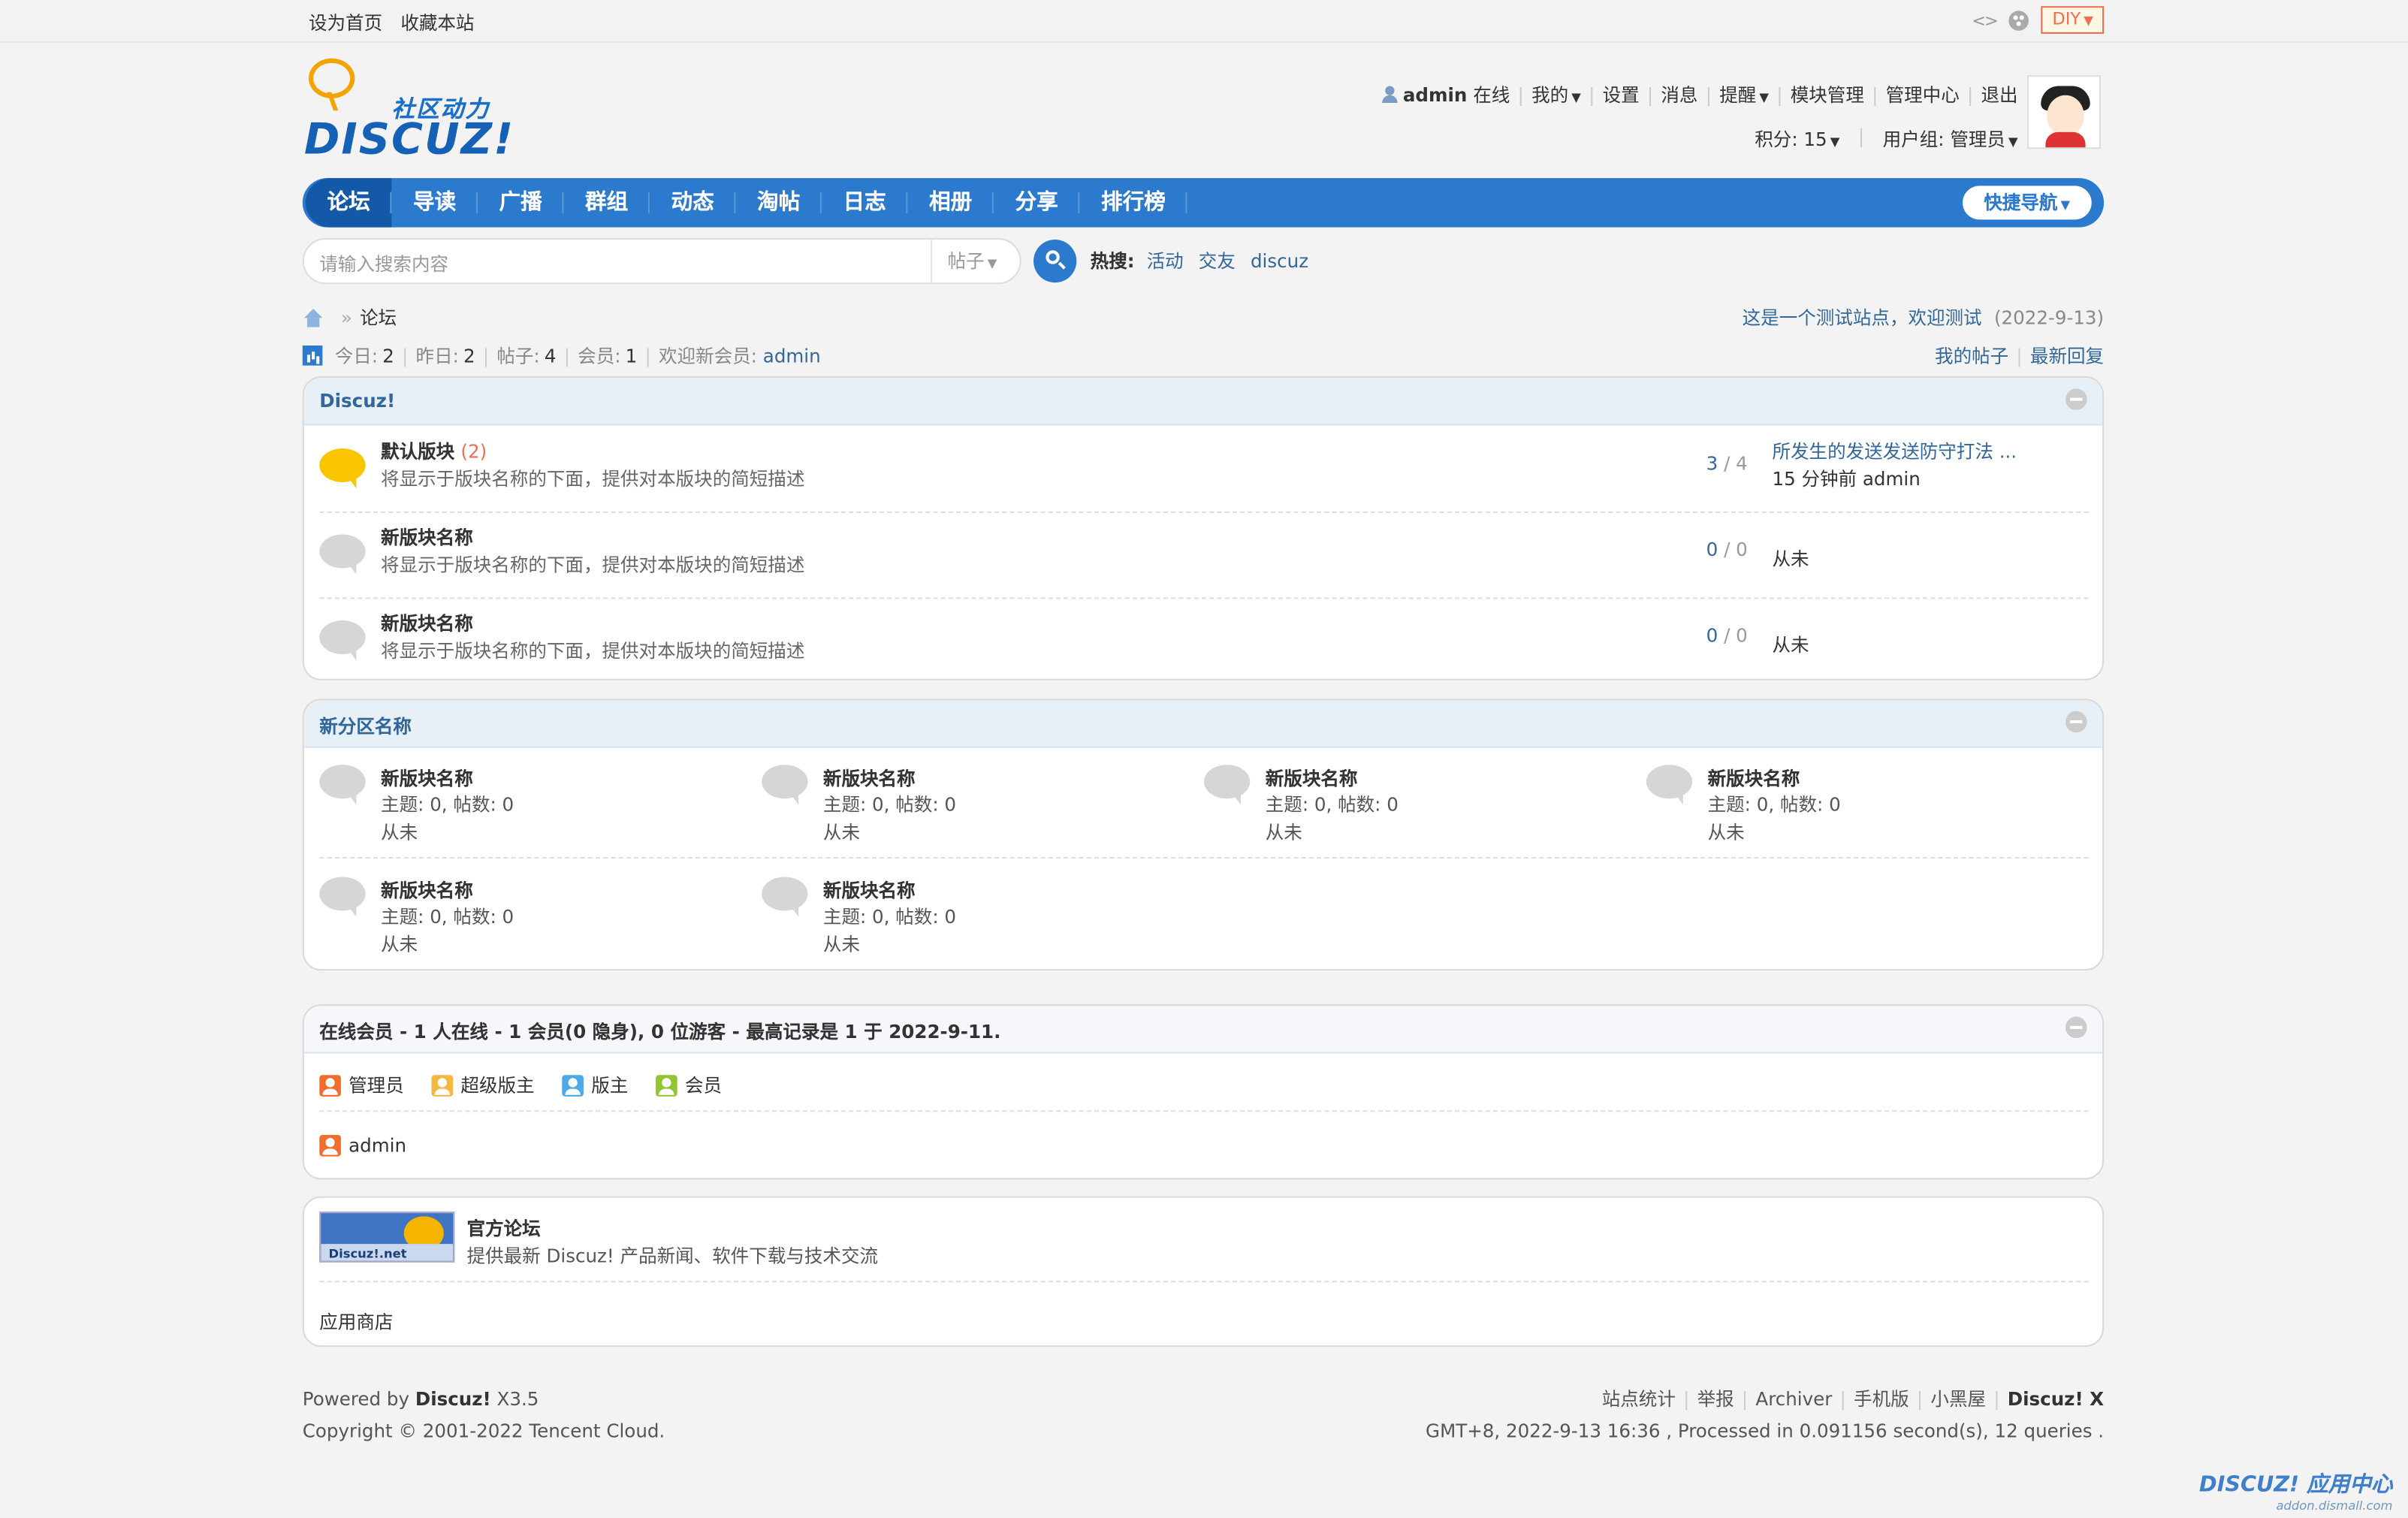 This screenshot has height=1518, width=2408. Describe the element at coordinates (950, 202) in the screenshot. I see `nav-item-album: 相册` at that location.